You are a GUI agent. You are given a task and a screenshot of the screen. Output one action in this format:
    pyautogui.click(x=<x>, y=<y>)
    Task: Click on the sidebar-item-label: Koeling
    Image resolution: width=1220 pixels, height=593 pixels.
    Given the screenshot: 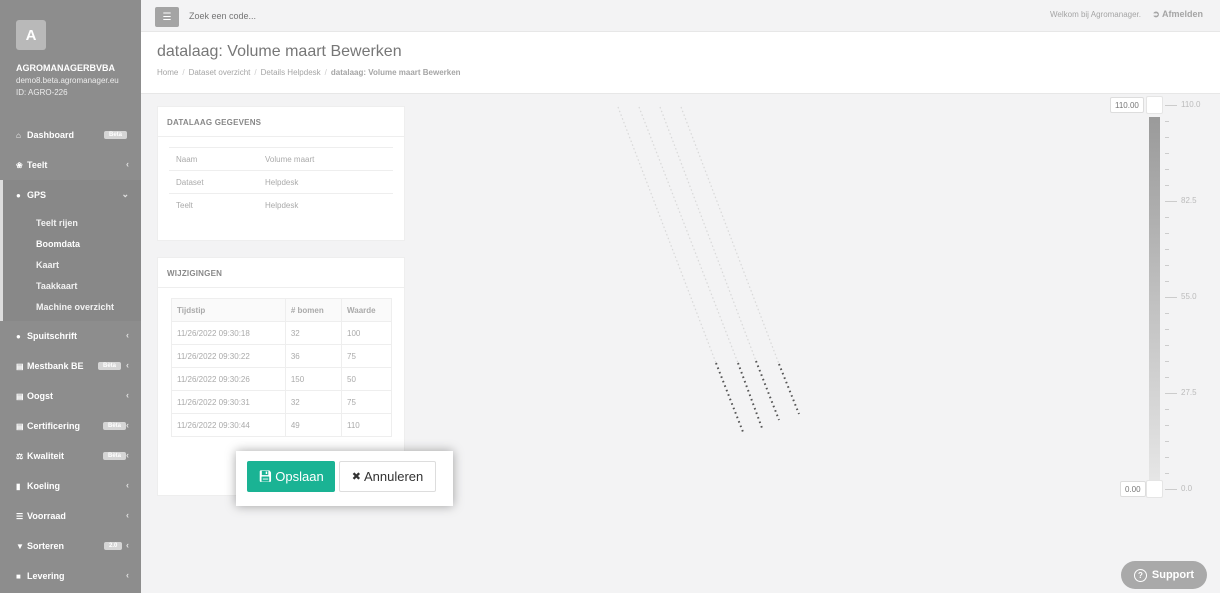 What is the action you would take?
    pyautogui.click(x=43, y=486)
    